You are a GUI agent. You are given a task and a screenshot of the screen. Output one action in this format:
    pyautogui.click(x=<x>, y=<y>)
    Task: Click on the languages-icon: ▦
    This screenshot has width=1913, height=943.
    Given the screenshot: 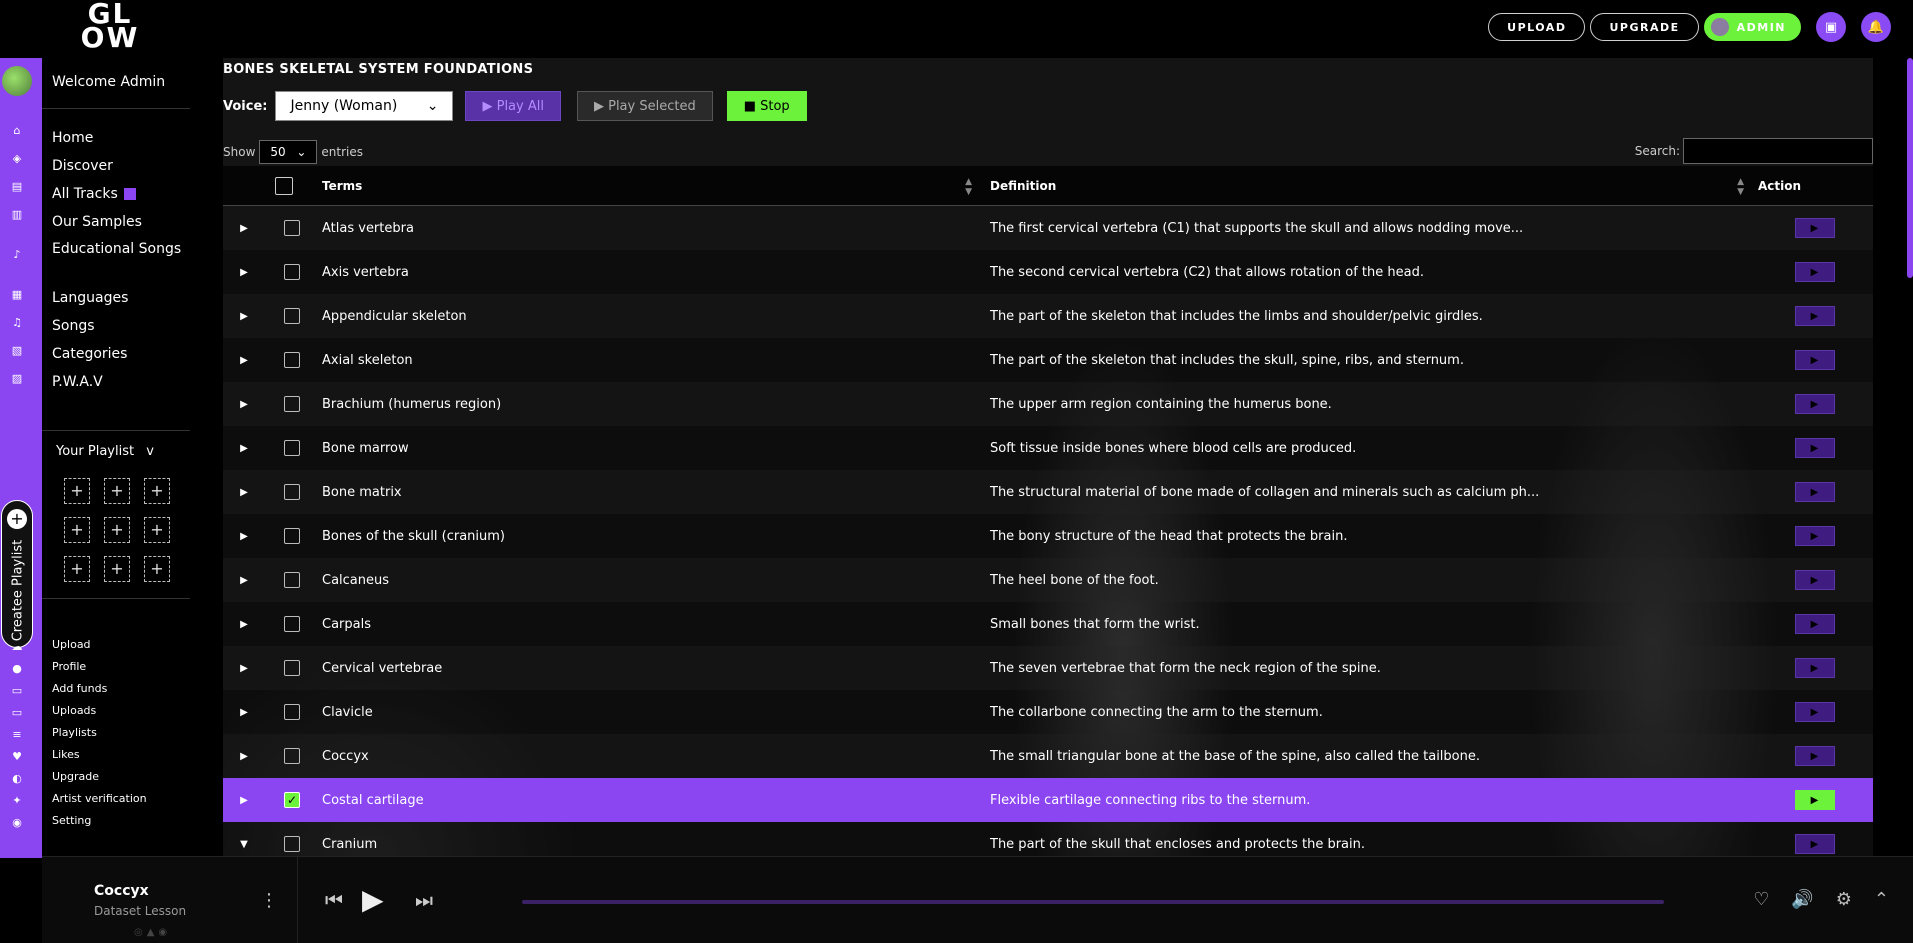 What is the action you would take?
    pyautogui.click(x=17, y=295)
    